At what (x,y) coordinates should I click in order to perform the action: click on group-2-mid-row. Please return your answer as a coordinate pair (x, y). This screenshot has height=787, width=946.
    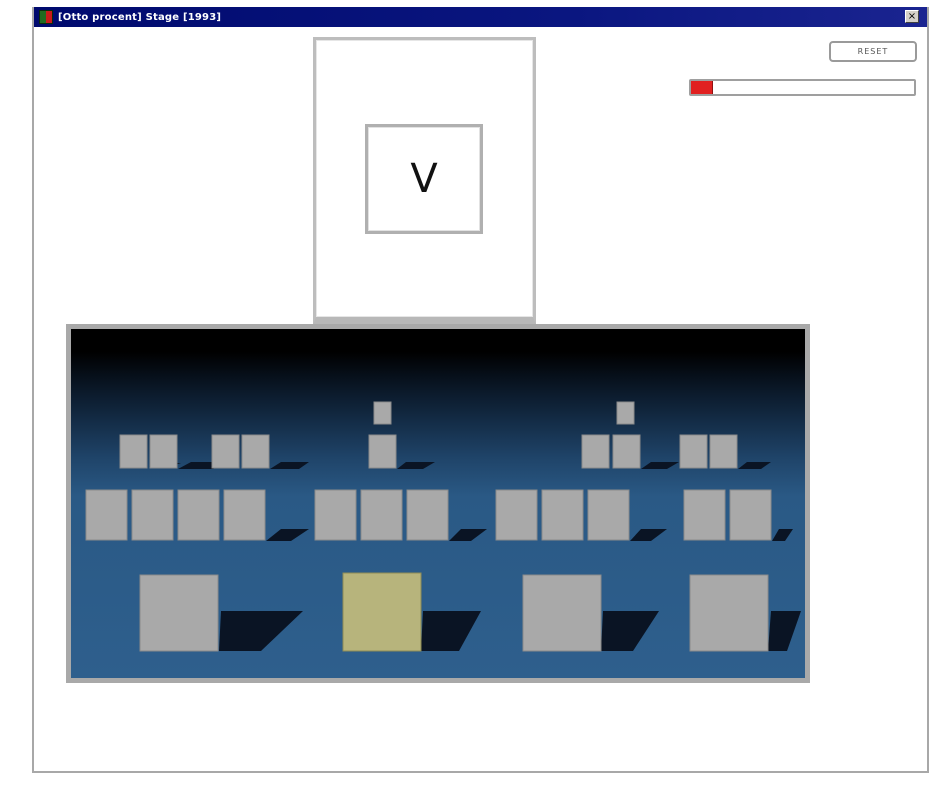
    Looking at the image, I should click on (400, 515).